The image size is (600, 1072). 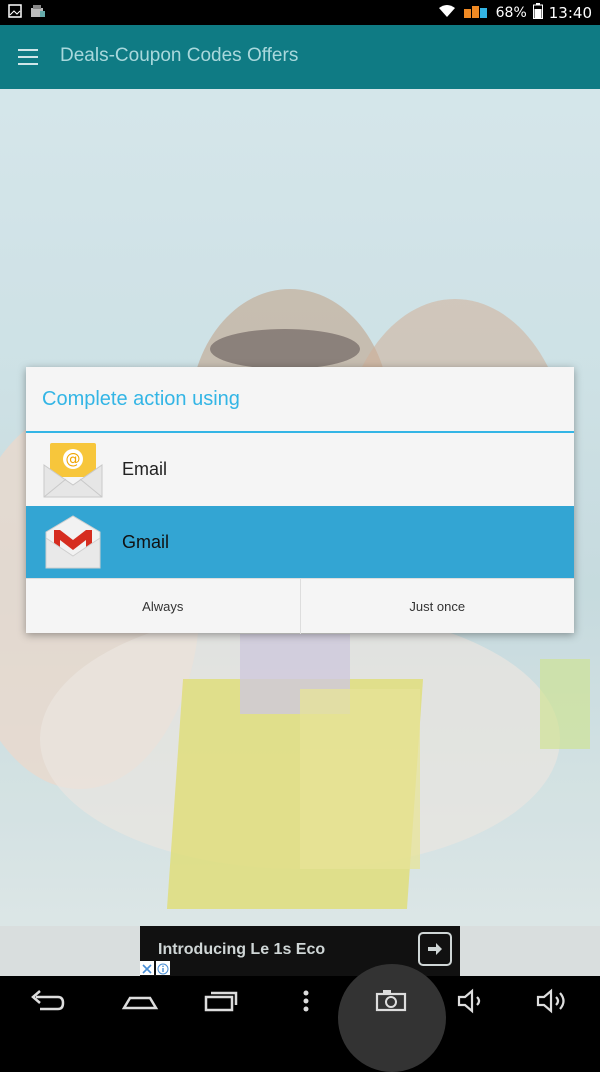 What do you see at coordinates (28, 57) in the screenshot?
I see `menu-icon` at bounding box center [28, 57].